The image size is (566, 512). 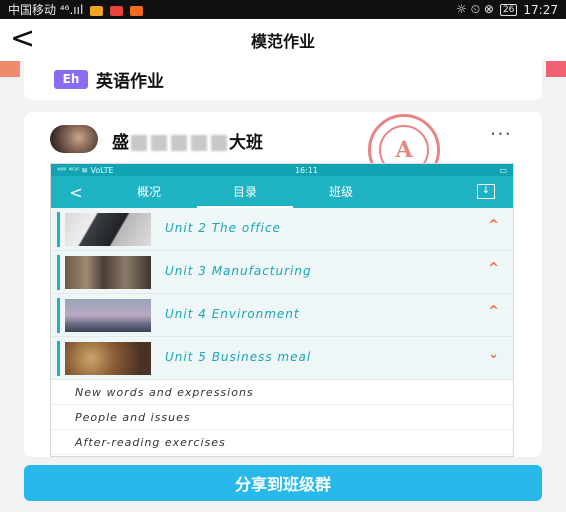 I want to click on screenshot-status-time: 16:11, so click(x=306, y=170).